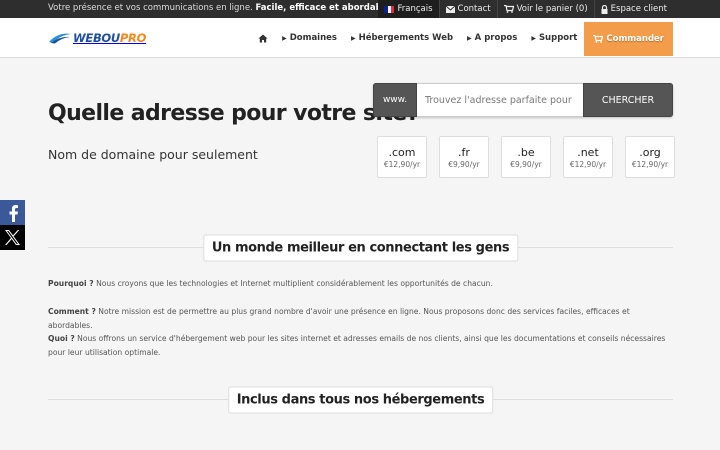 This screenshot has width=720, height=450. I want to click on section-heading-mission: Un monde meilleur en connectant les gens, so click(360, 247).